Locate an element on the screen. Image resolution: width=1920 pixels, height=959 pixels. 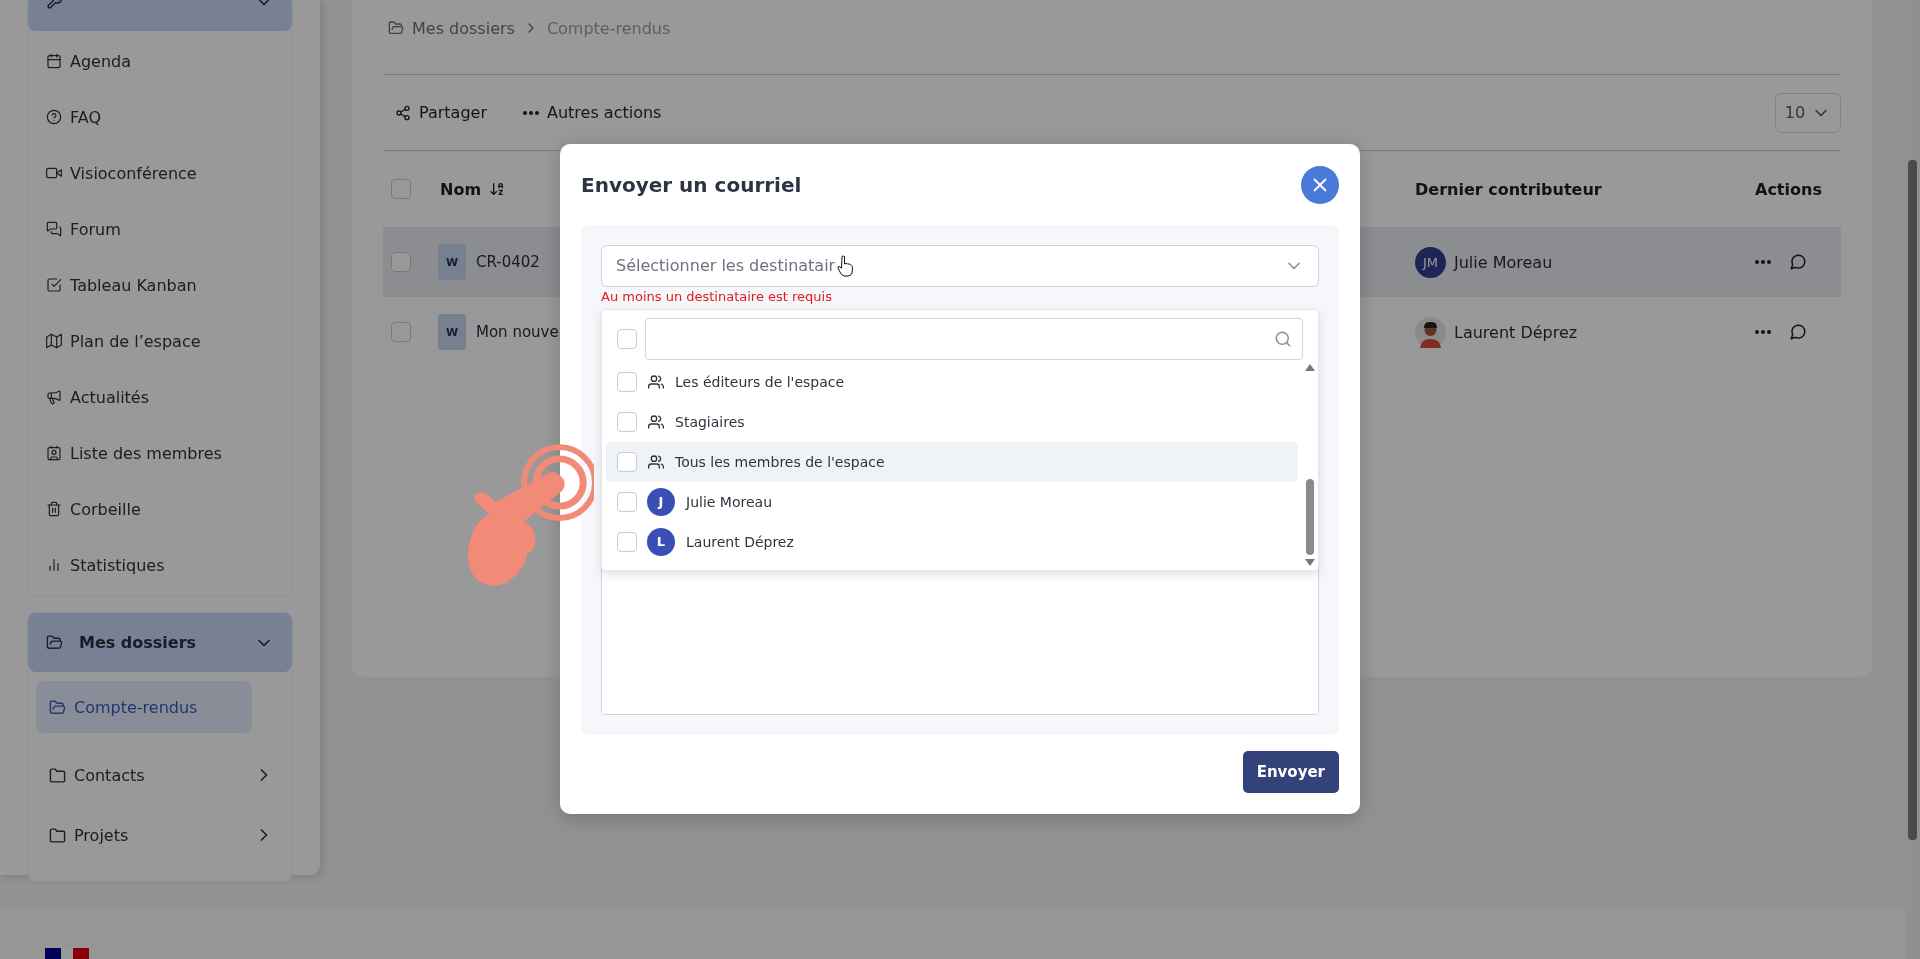
error-message: Au moins un destinataire est requis is located at coordinates (717, 297).